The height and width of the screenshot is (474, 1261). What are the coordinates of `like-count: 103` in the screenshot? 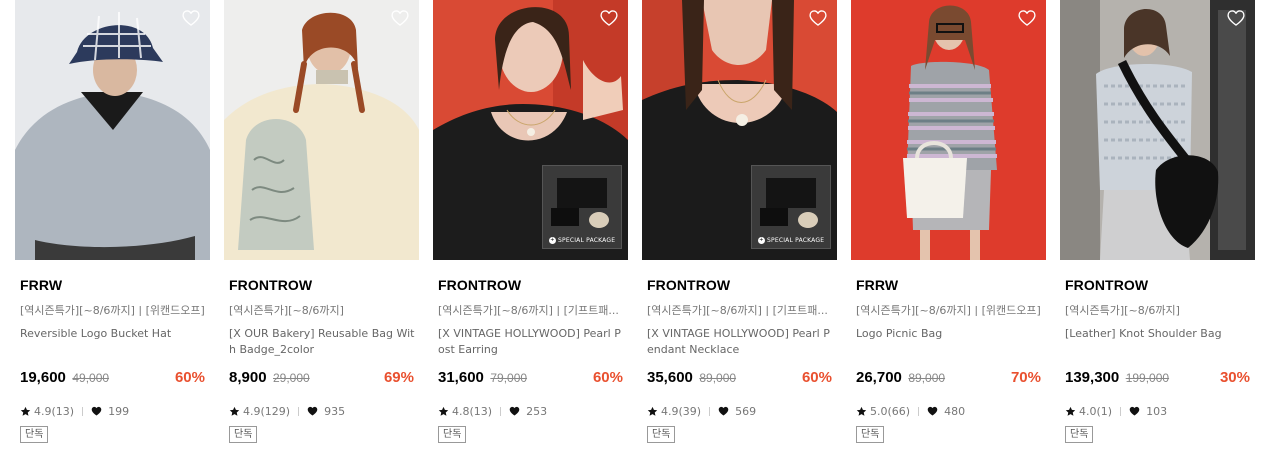 It's located at (1157, 411).